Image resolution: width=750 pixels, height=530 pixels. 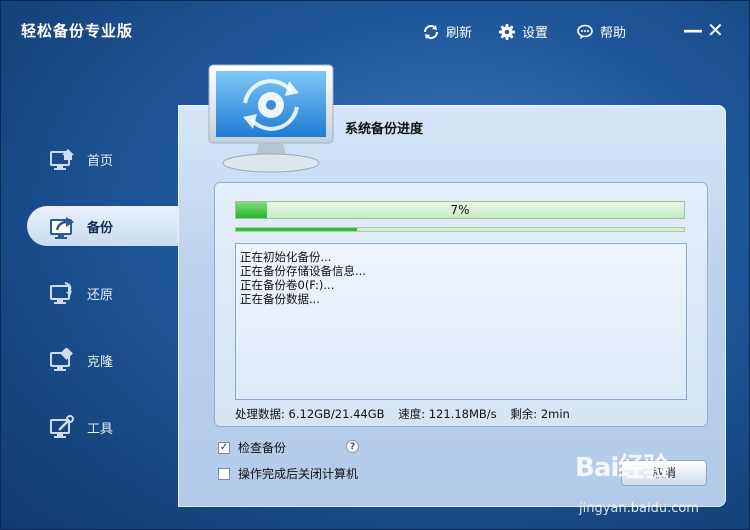 I want to click on gear-icon, so click(x=507, y=32).